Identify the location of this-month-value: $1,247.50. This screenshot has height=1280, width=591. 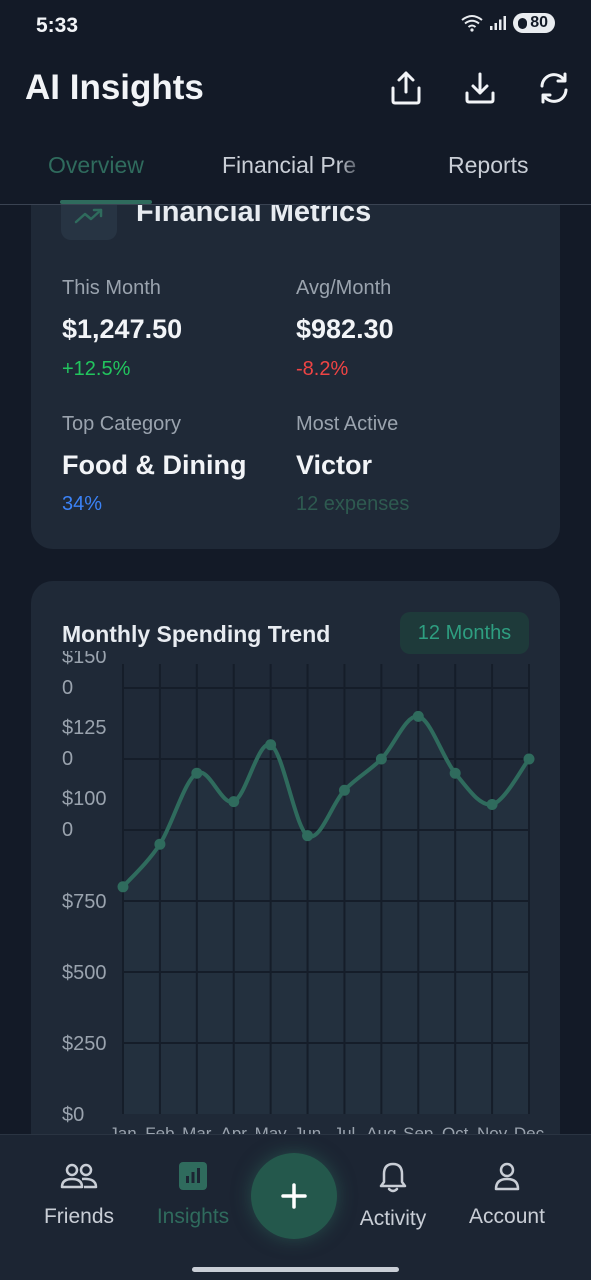
(122, 329).